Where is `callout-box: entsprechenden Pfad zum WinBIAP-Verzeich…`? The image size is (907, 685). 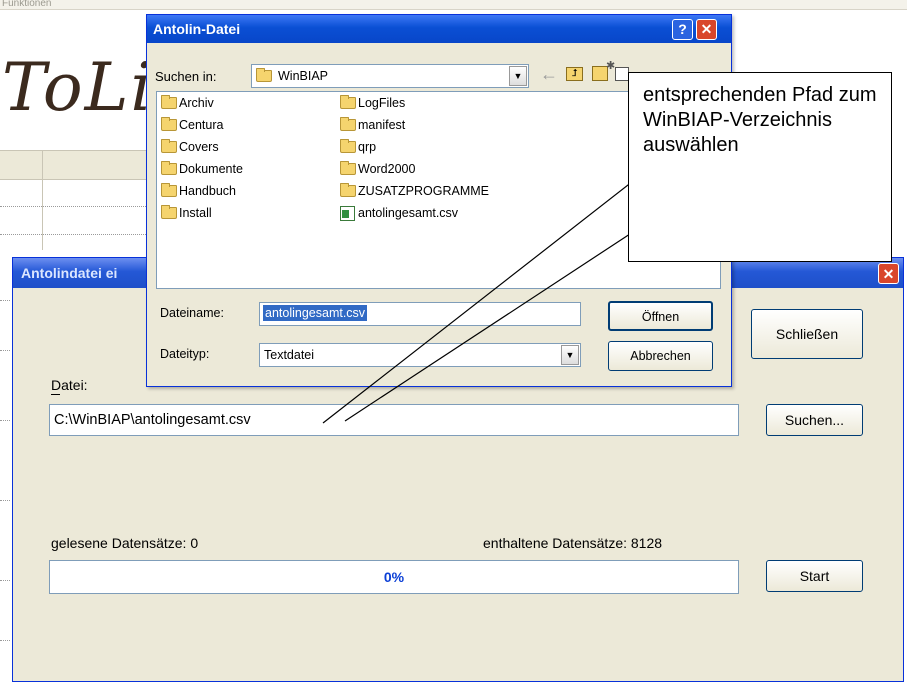 callout-box: entsprechenden Pfad zum WinBIAP-Verzeich… is located at coordinates (760, 167).